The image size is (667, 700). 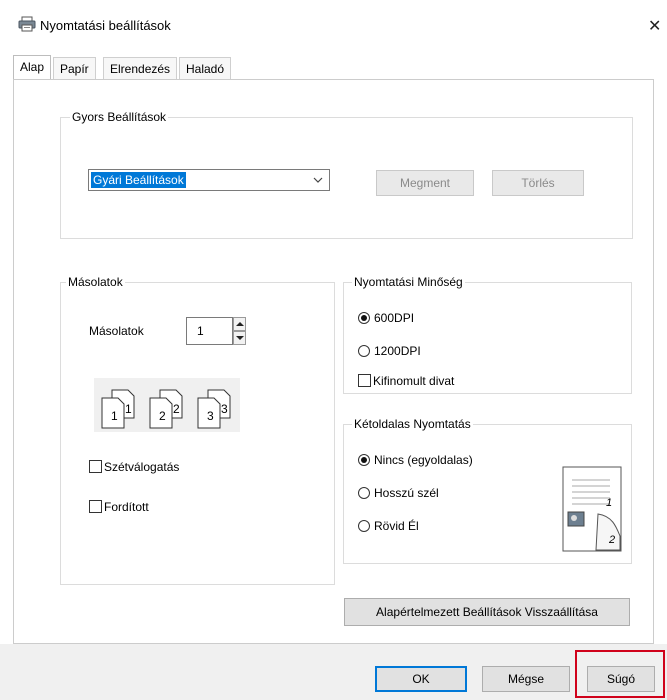 What do you see at coordinates (119, 117) in the screenshot?
I see `quick-settings-legend: Gyors Beállítások` at bounding box center [119, 117].